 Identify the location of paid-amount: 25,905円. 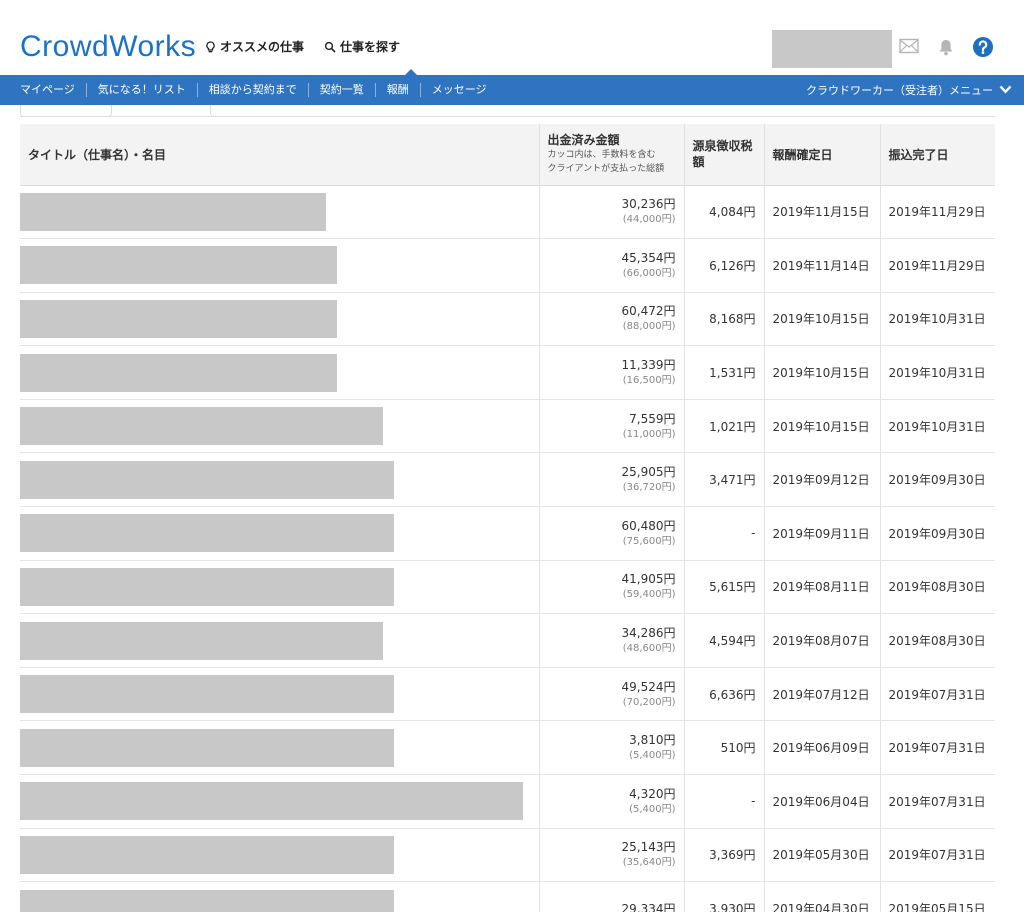
(648, 472).